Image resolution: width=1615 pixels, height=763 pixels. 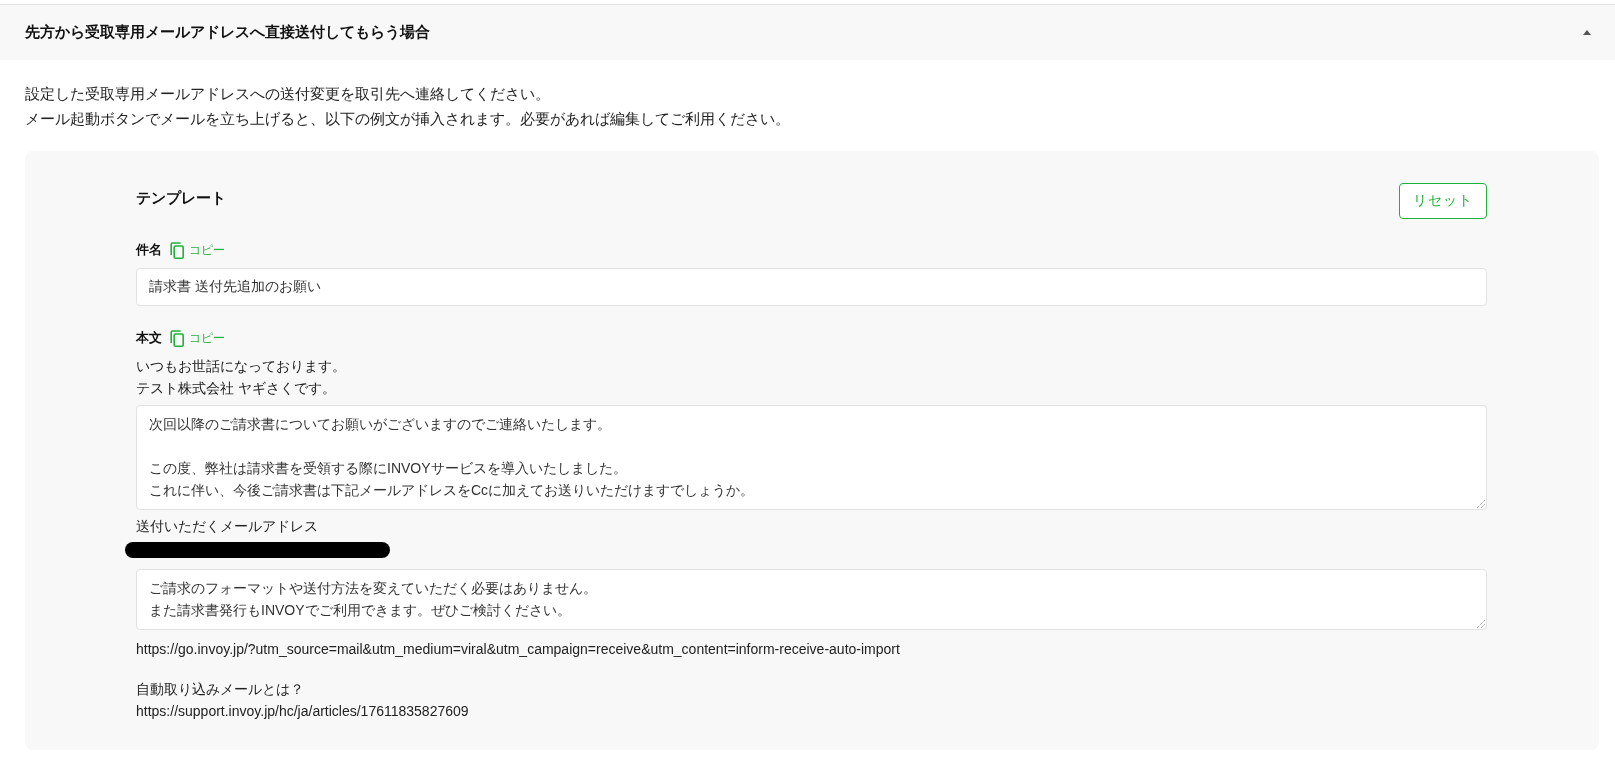 What do you see at coordinates (181, 198) in the screenshot?
I see `template-heading: テンプレート` at bounding box center [181, 198].